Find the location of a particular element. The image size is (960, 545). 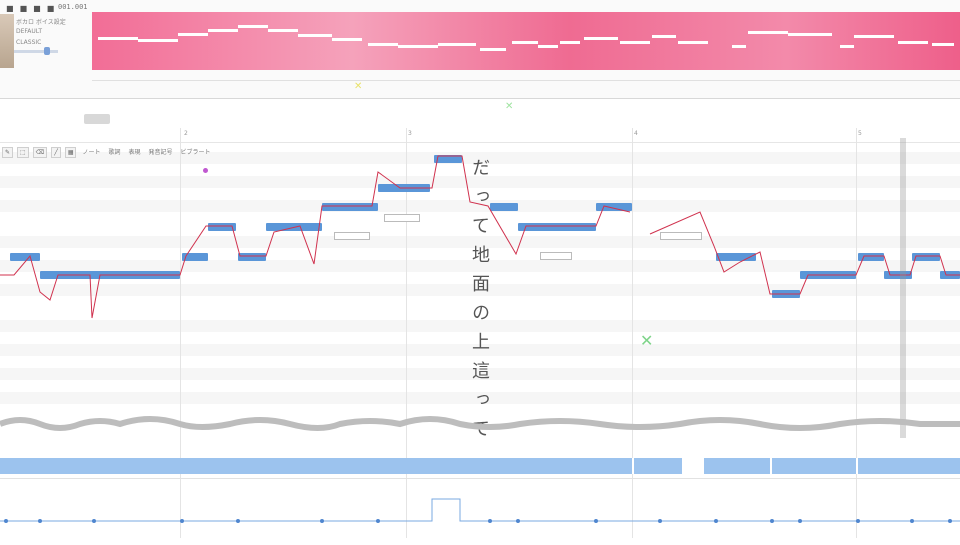

bar-number: 2 is located at coordinates (186, 133).